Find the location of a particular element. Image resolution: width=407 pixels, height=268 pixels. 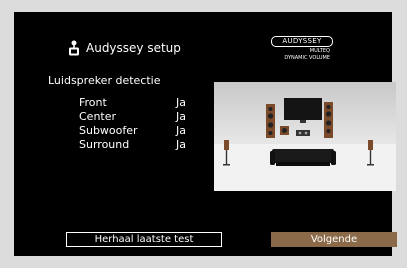

logo-line2: DYNAMIC VOLUME is located at coordinates (307, 58).